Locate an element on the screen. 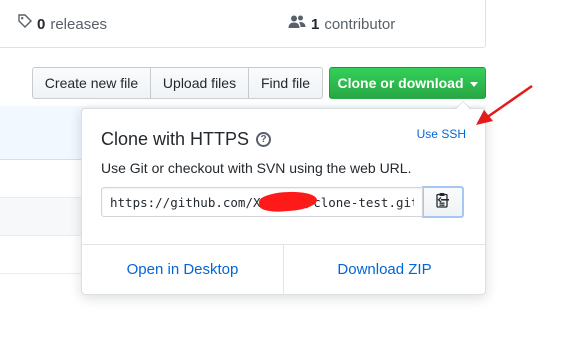  clone-or-download-label: Clone or download is located at coordinates (400, 83).